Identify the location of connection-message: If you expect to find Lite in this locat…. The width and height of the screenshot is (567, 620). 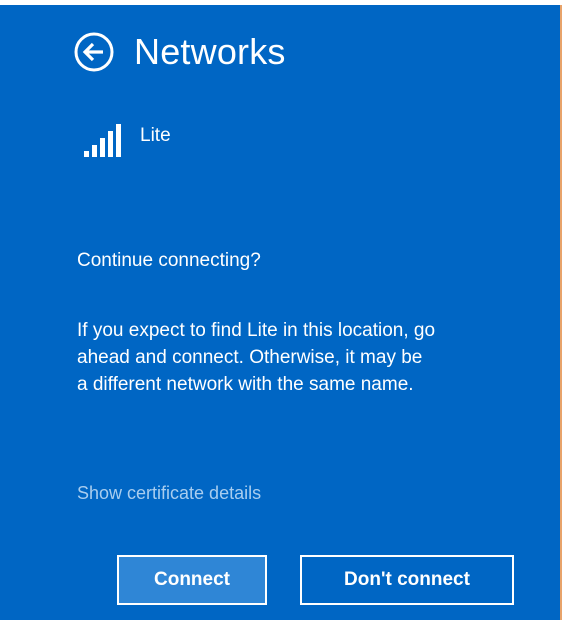
(256, 357).